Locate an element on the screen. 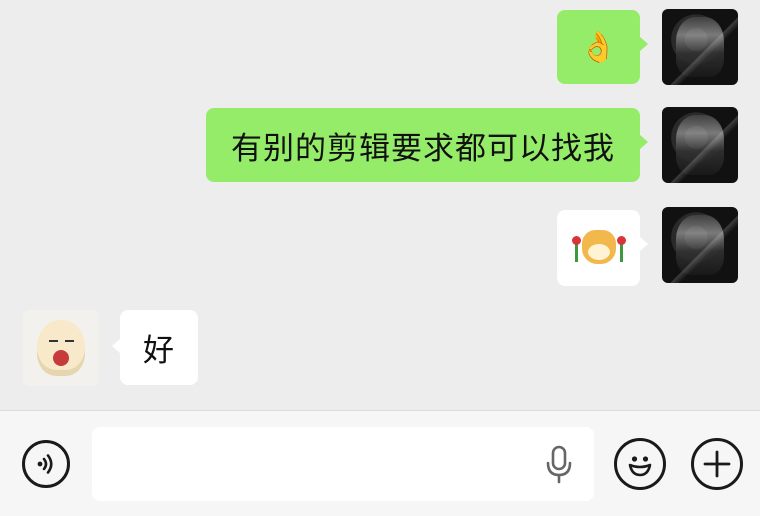  voice-toggle-icon is located at coordinates (45, 464).